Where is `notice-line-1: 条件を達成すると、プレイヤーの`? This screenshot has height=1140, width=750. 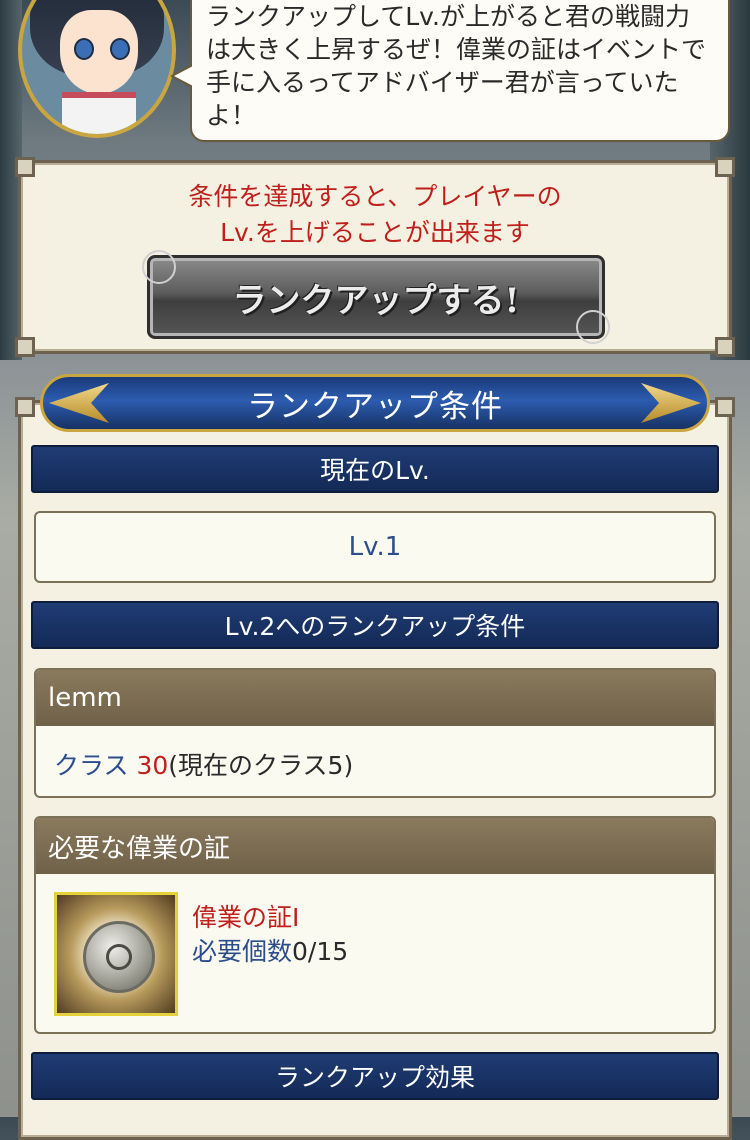
notice-line-1: 条件を達成すると、プレイヤーの is located at coordinates (375, 196).